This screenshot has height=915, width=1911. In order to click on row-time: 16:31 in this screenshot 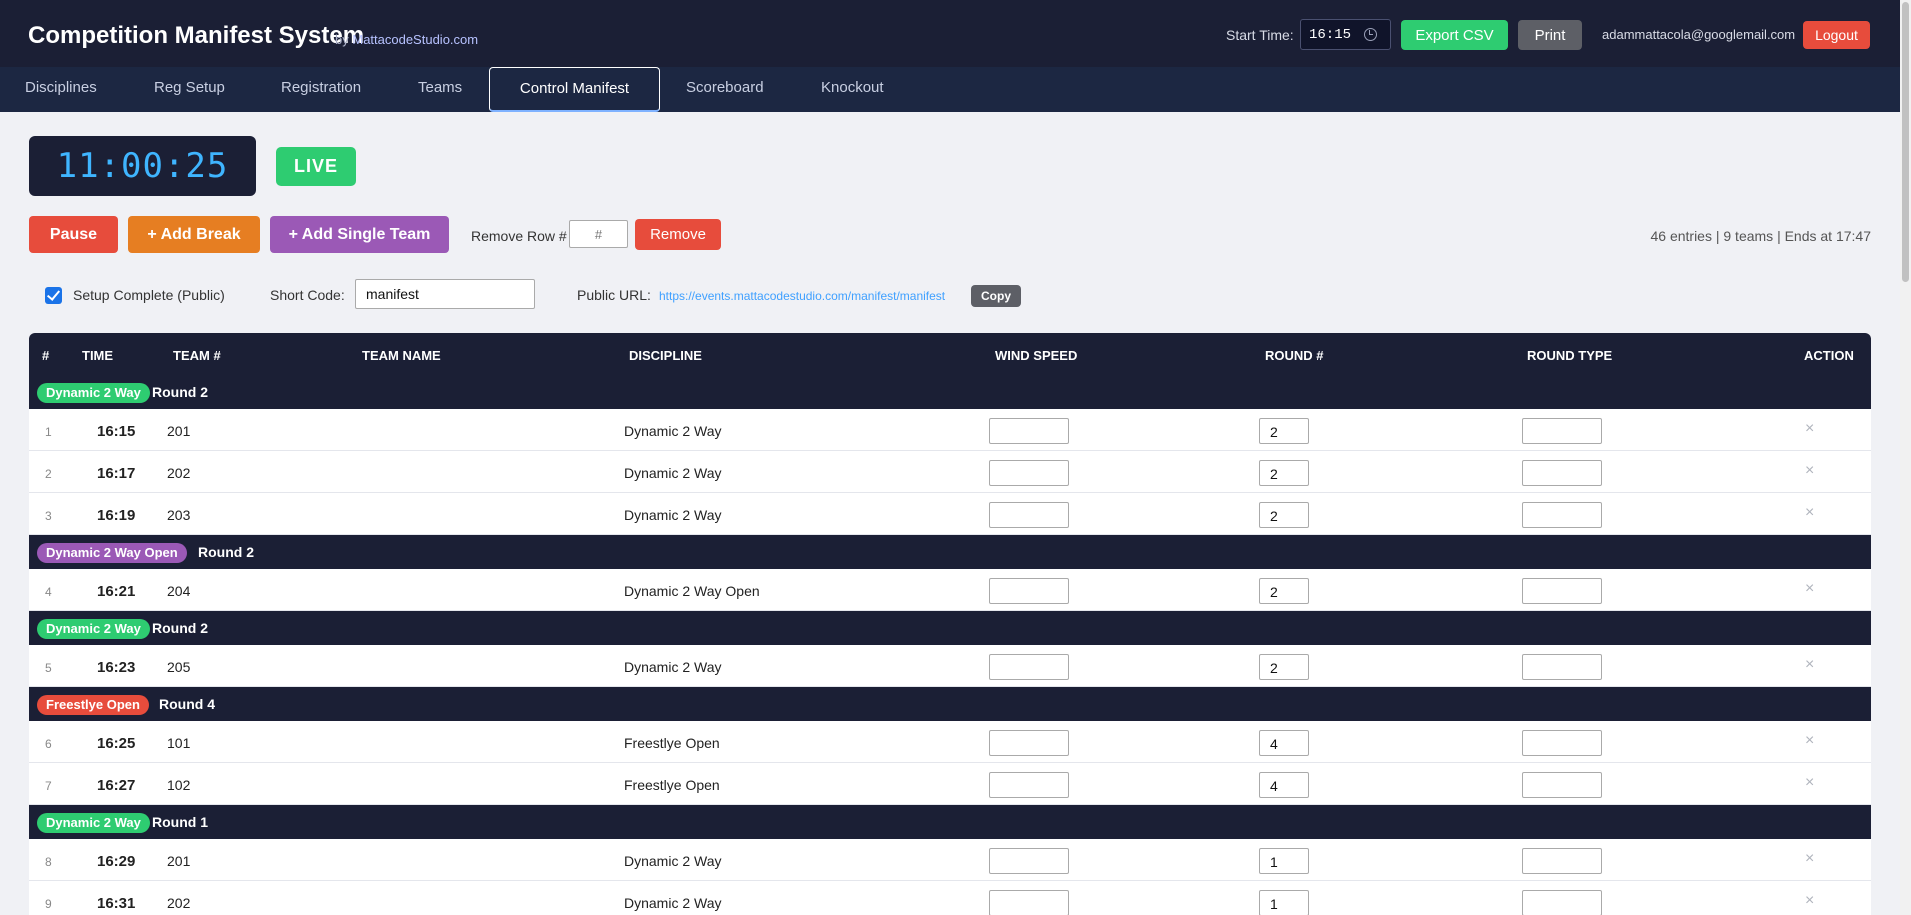, I will do `click(116, 903)`.